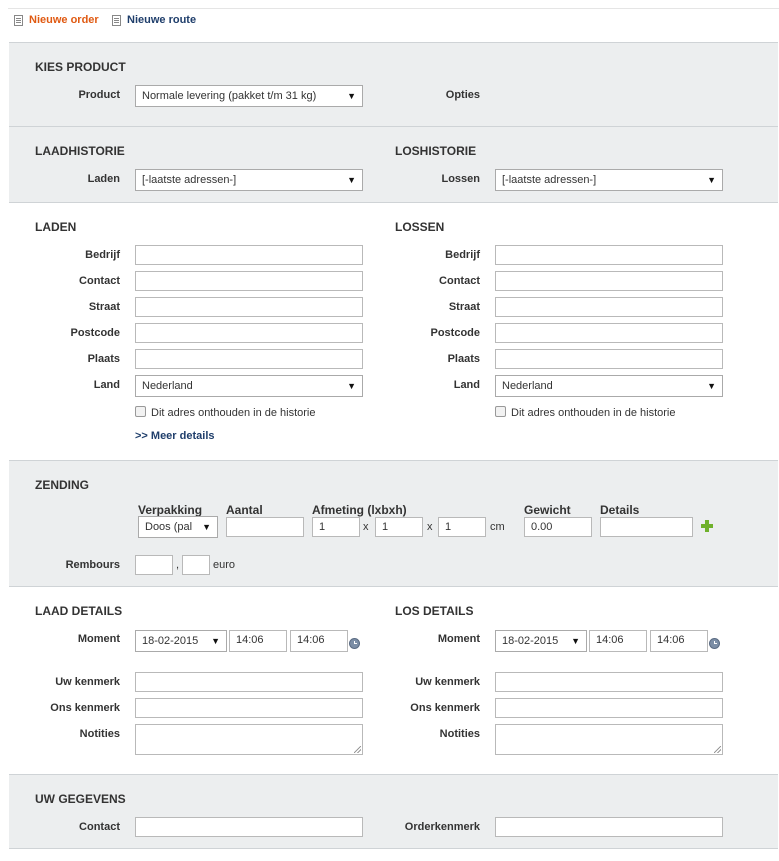 Image resolution: width=779 pixels, height=861 pixels. What do you see at coordinates (447, 682) in the screenshot?
I see `los-uw-kenmerk-label: Uw kenmerk` at bounding box center [447, 682].